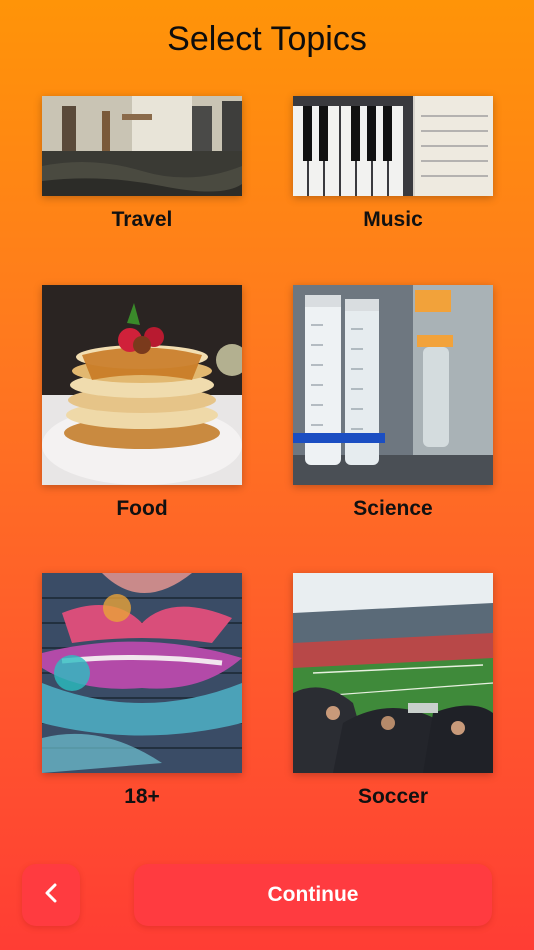 Image resolution: width=534 pixels, height=950 pixels. I want to click on food-image, so click(142, 385).